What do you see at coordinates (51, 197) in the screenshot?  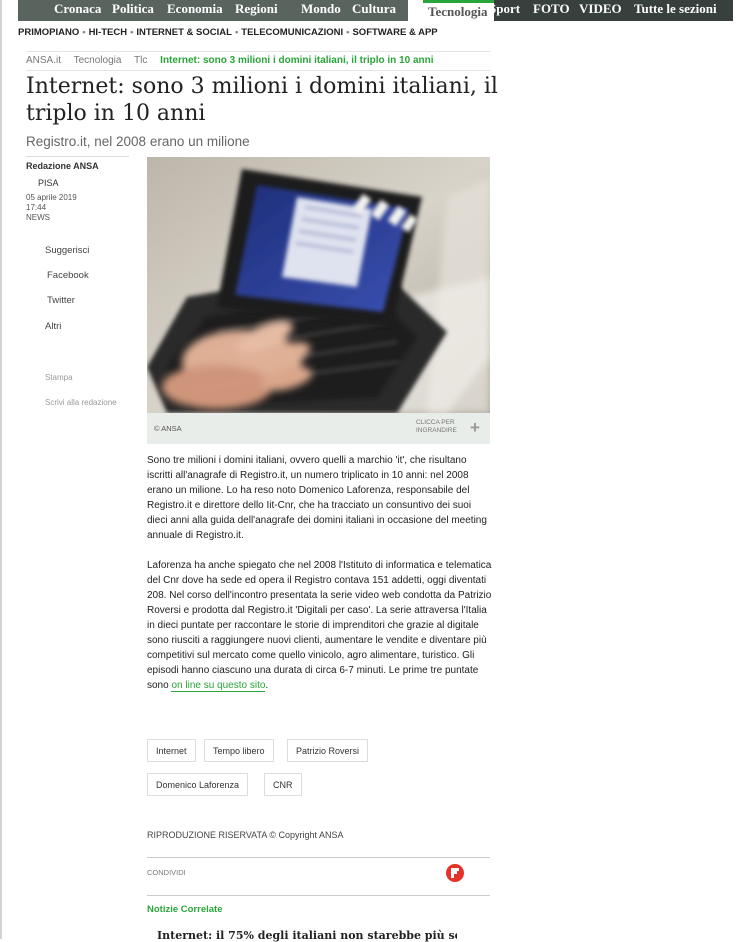 I see `article-date: 05 aprile 2019` at bounding box center [51, 197].